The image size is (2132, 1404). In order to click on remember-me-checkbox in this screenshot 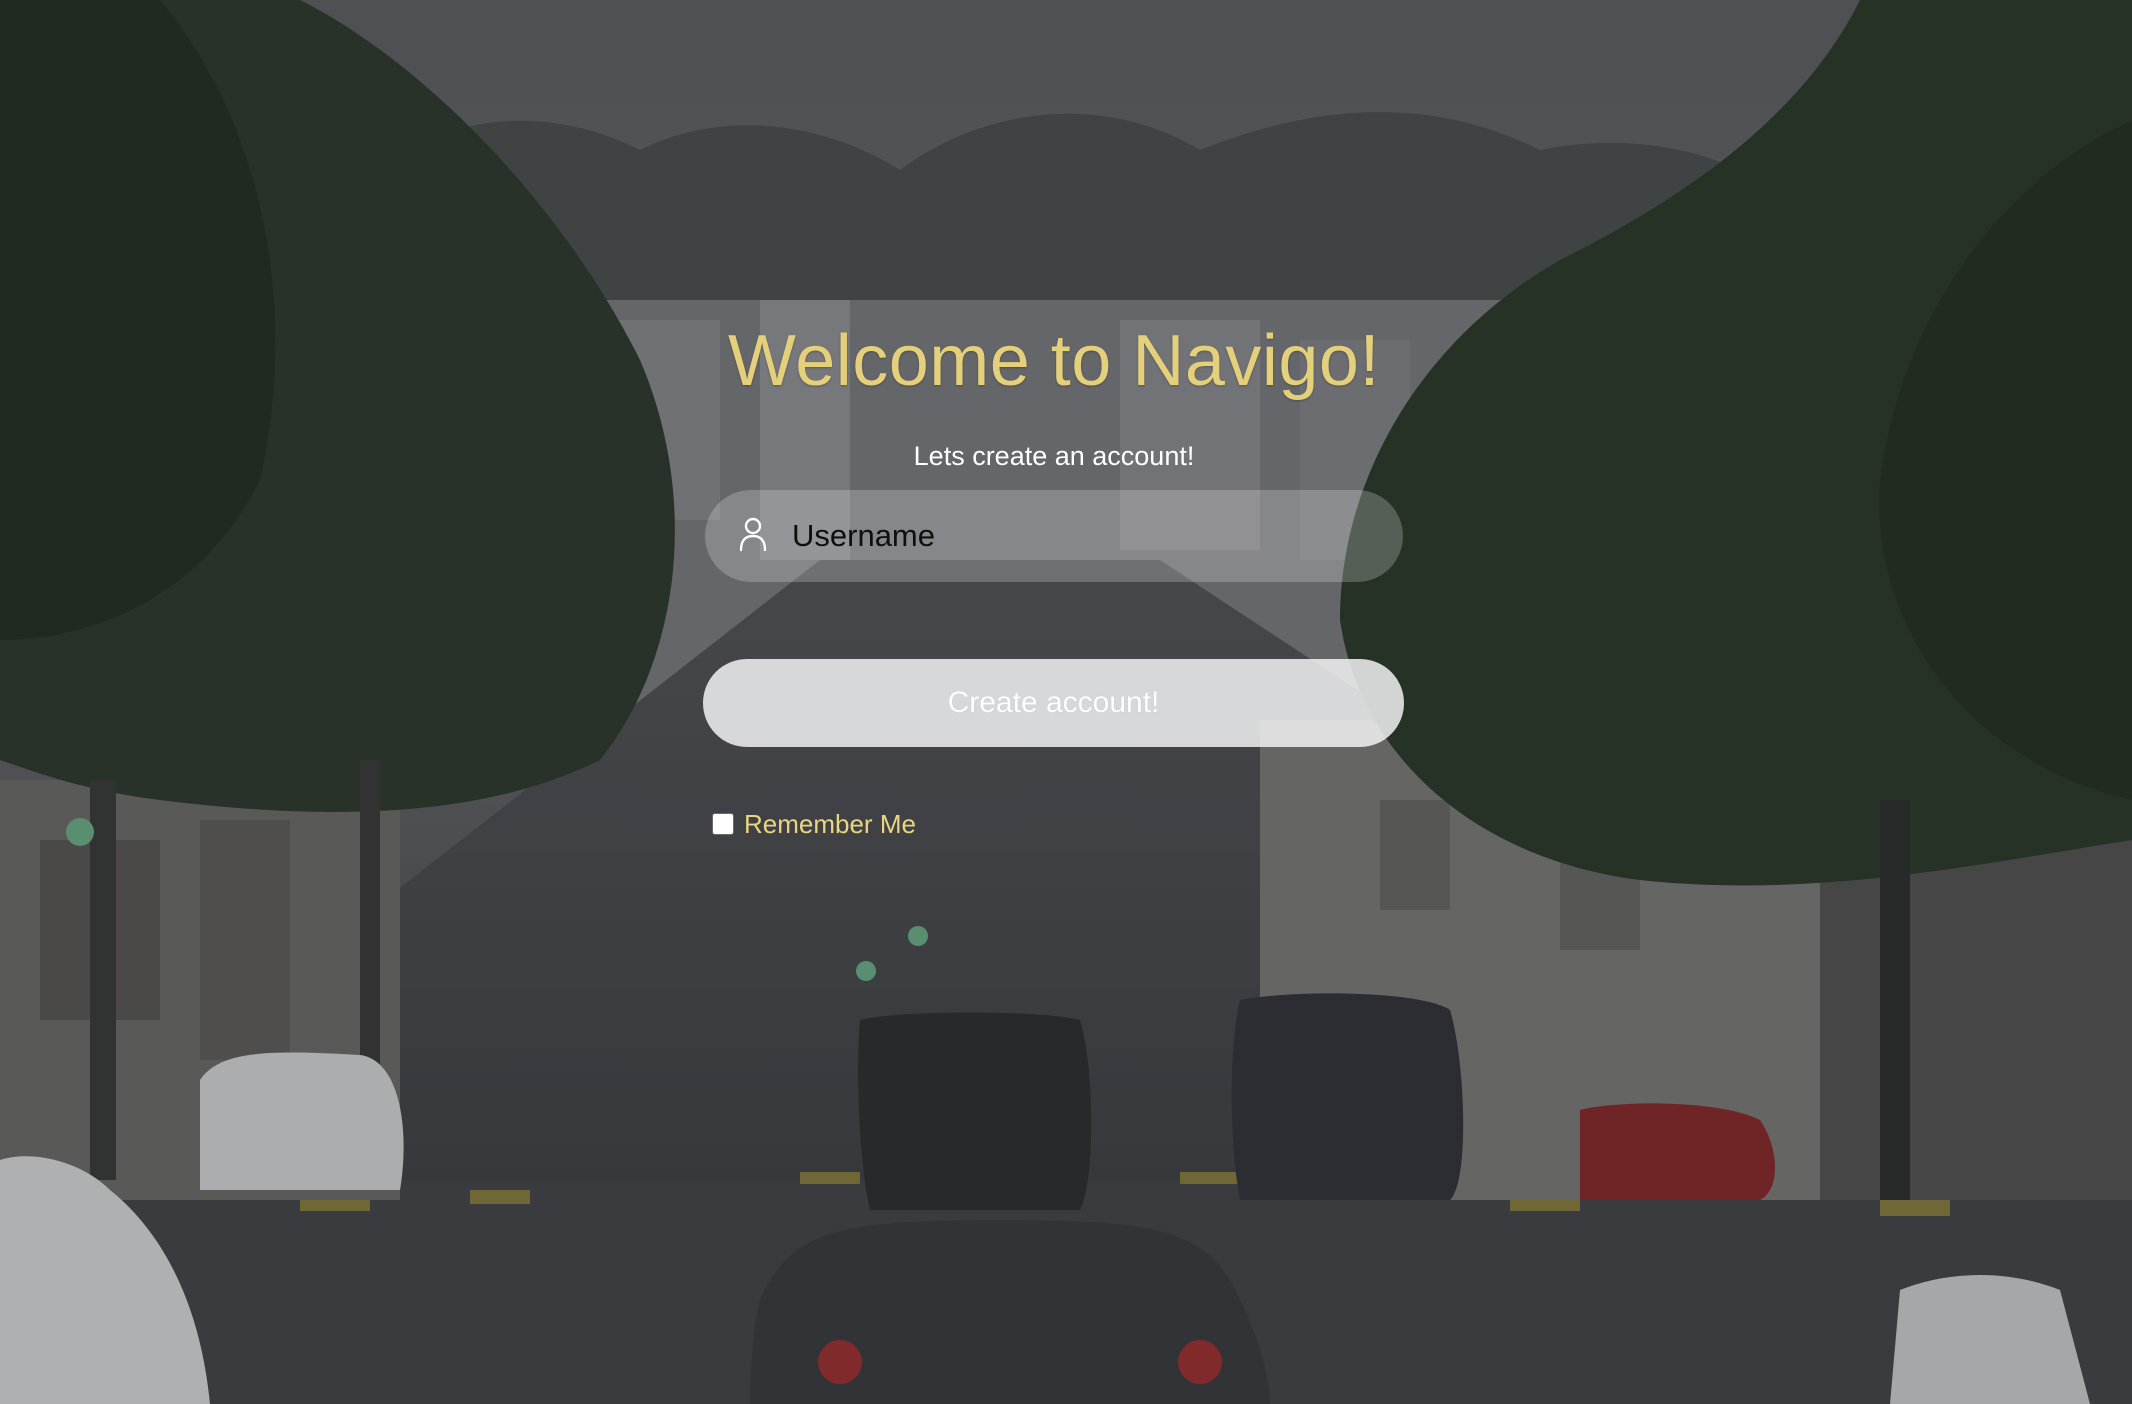, I will do `click(723, 824)`.